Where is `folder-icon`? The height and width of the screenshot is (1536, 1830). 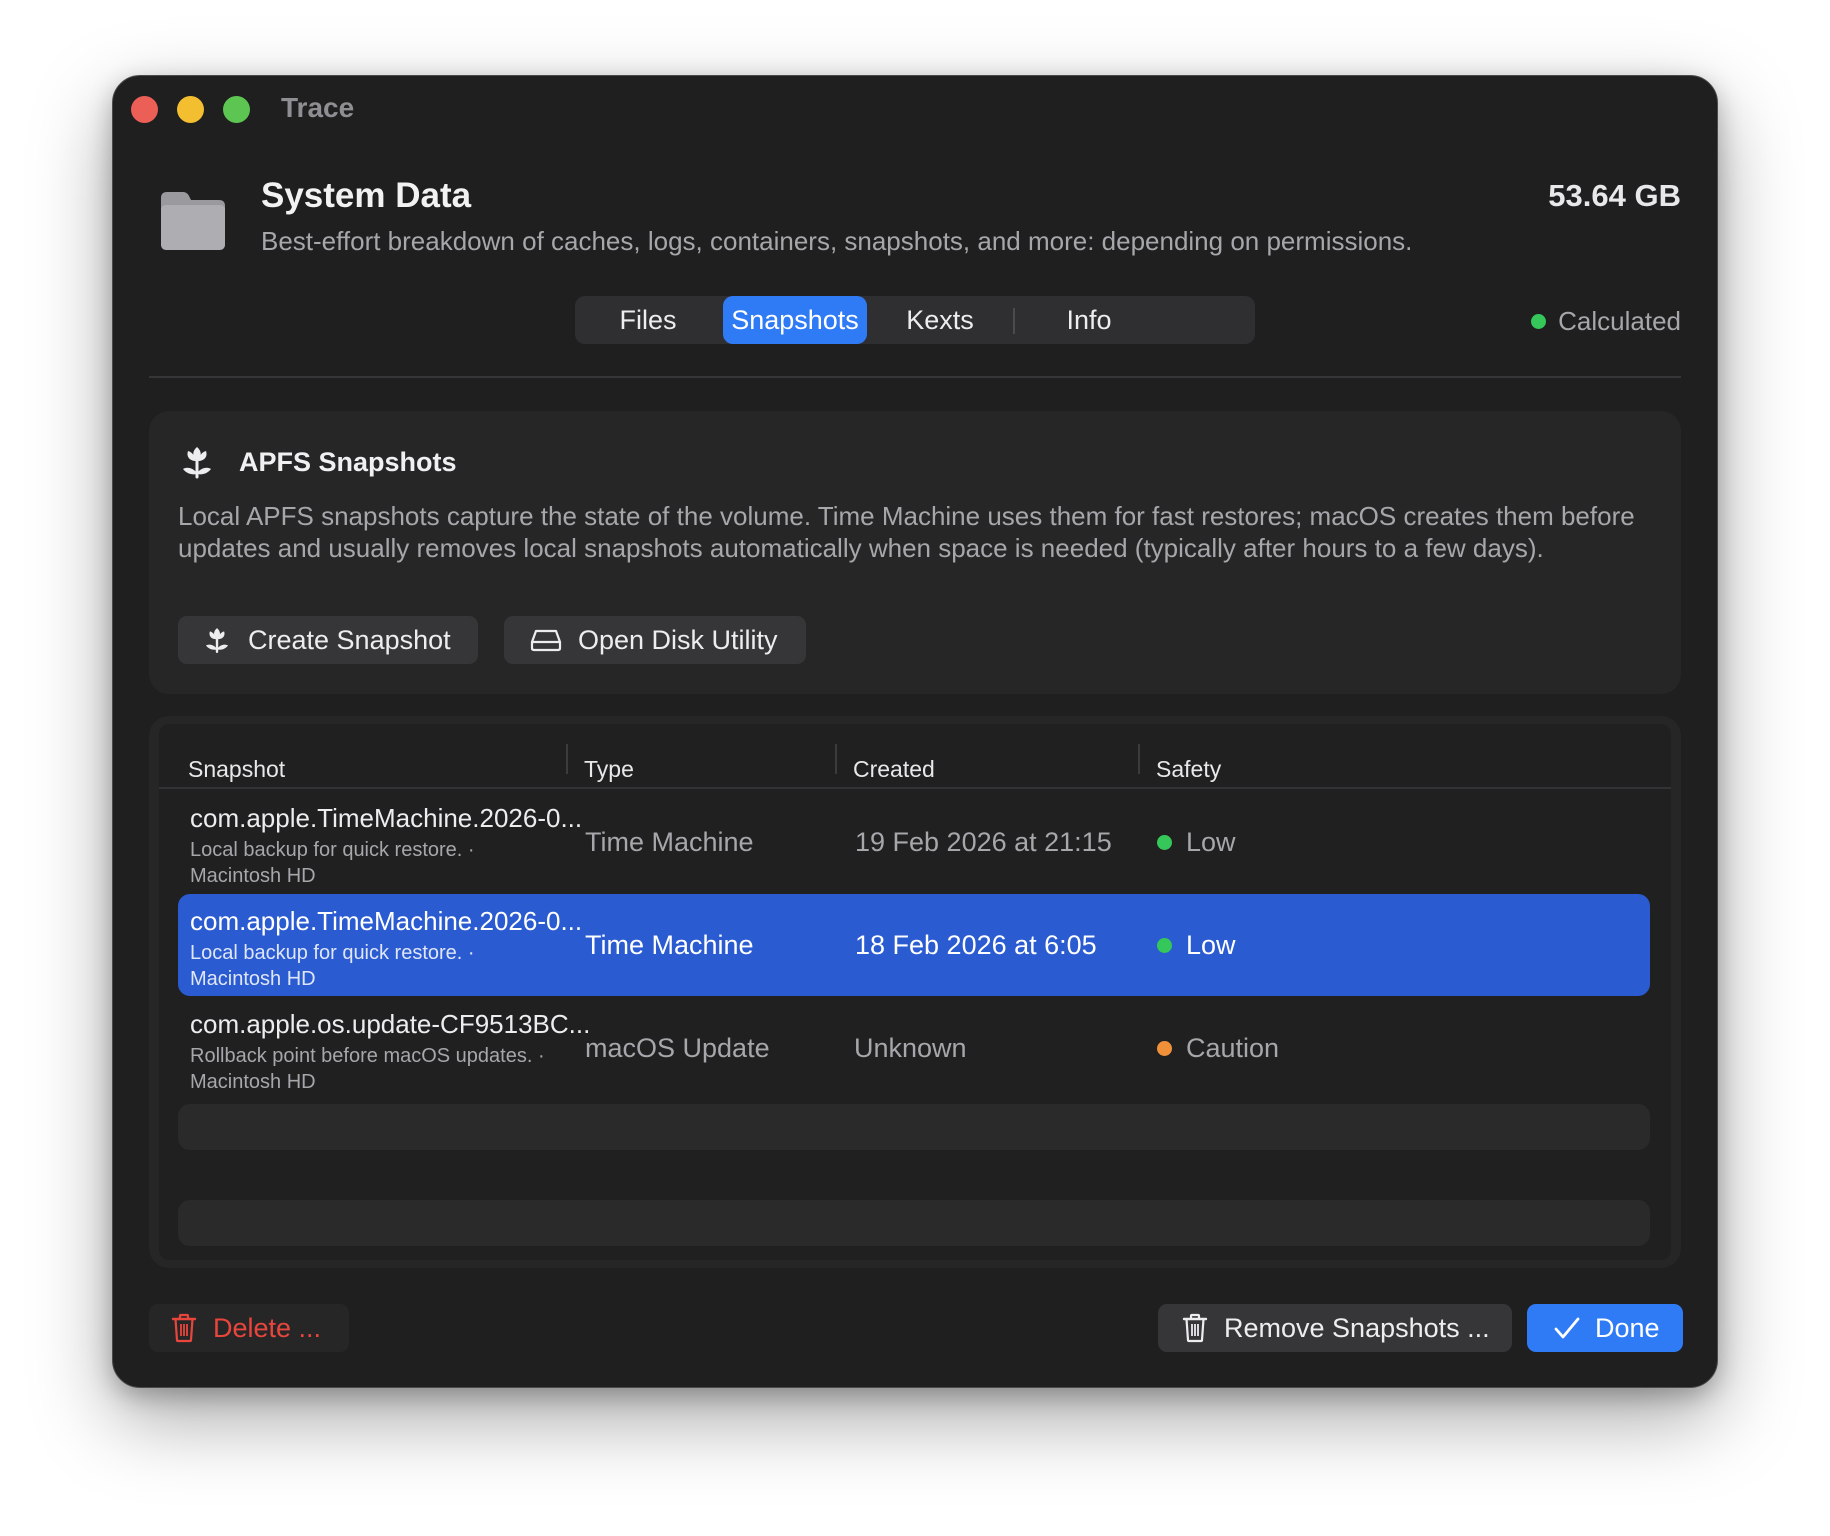
folder-icon is located at coordinates (193, 221).